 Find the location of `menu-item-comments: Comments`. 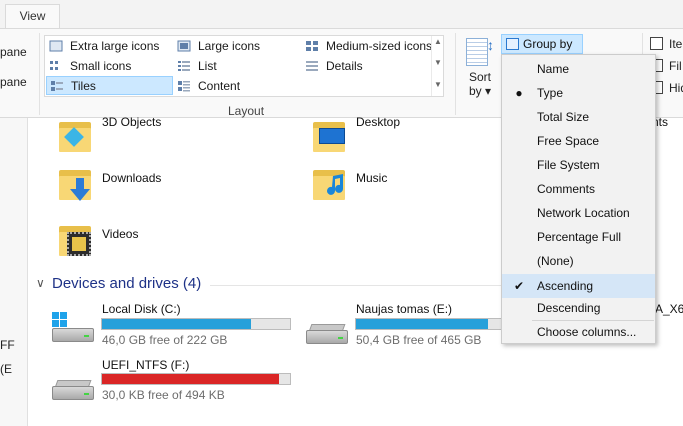

menu-item-comments: Comments is located at coordinates (578, 189).